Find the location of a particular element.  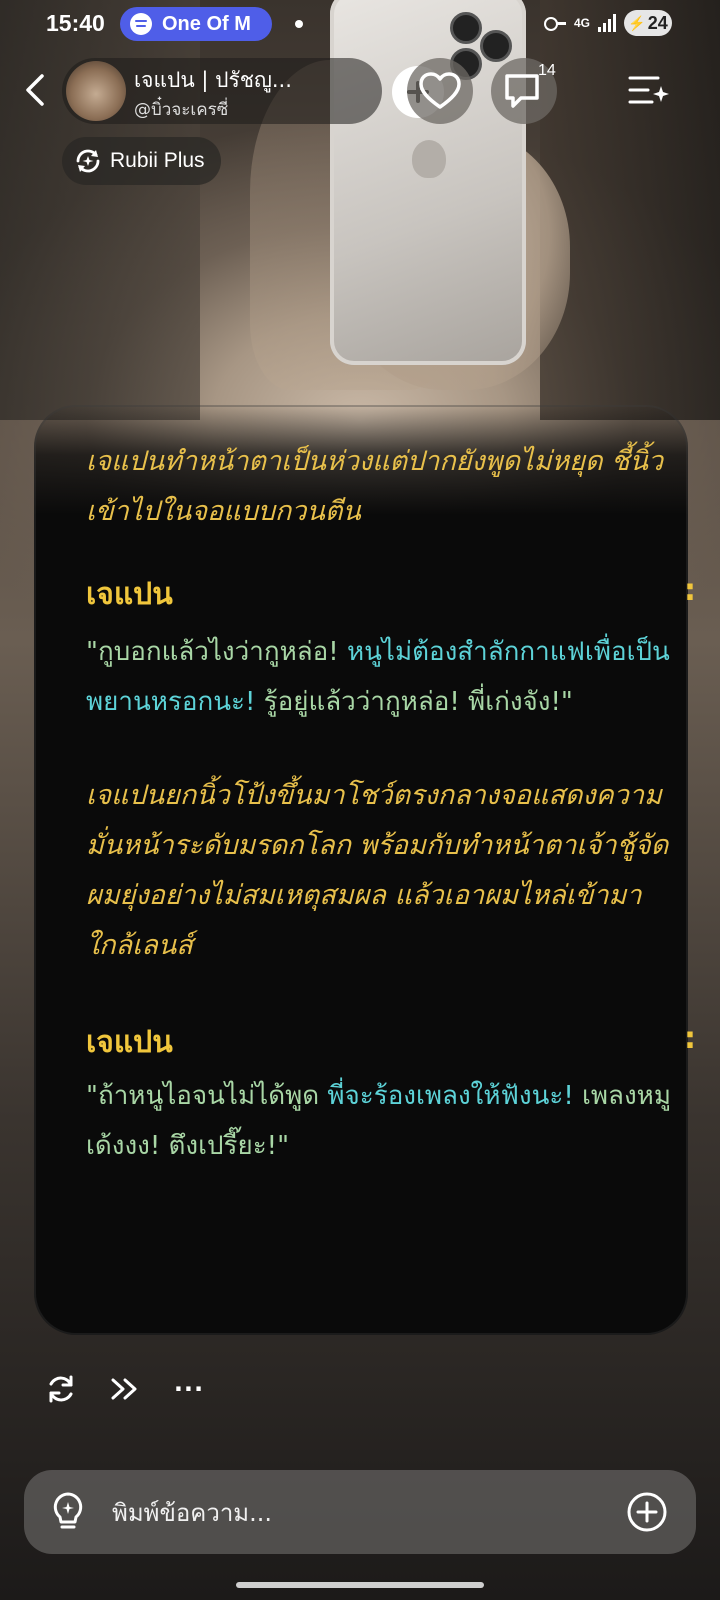

spotify-icon is located at coordinates (141, 24).